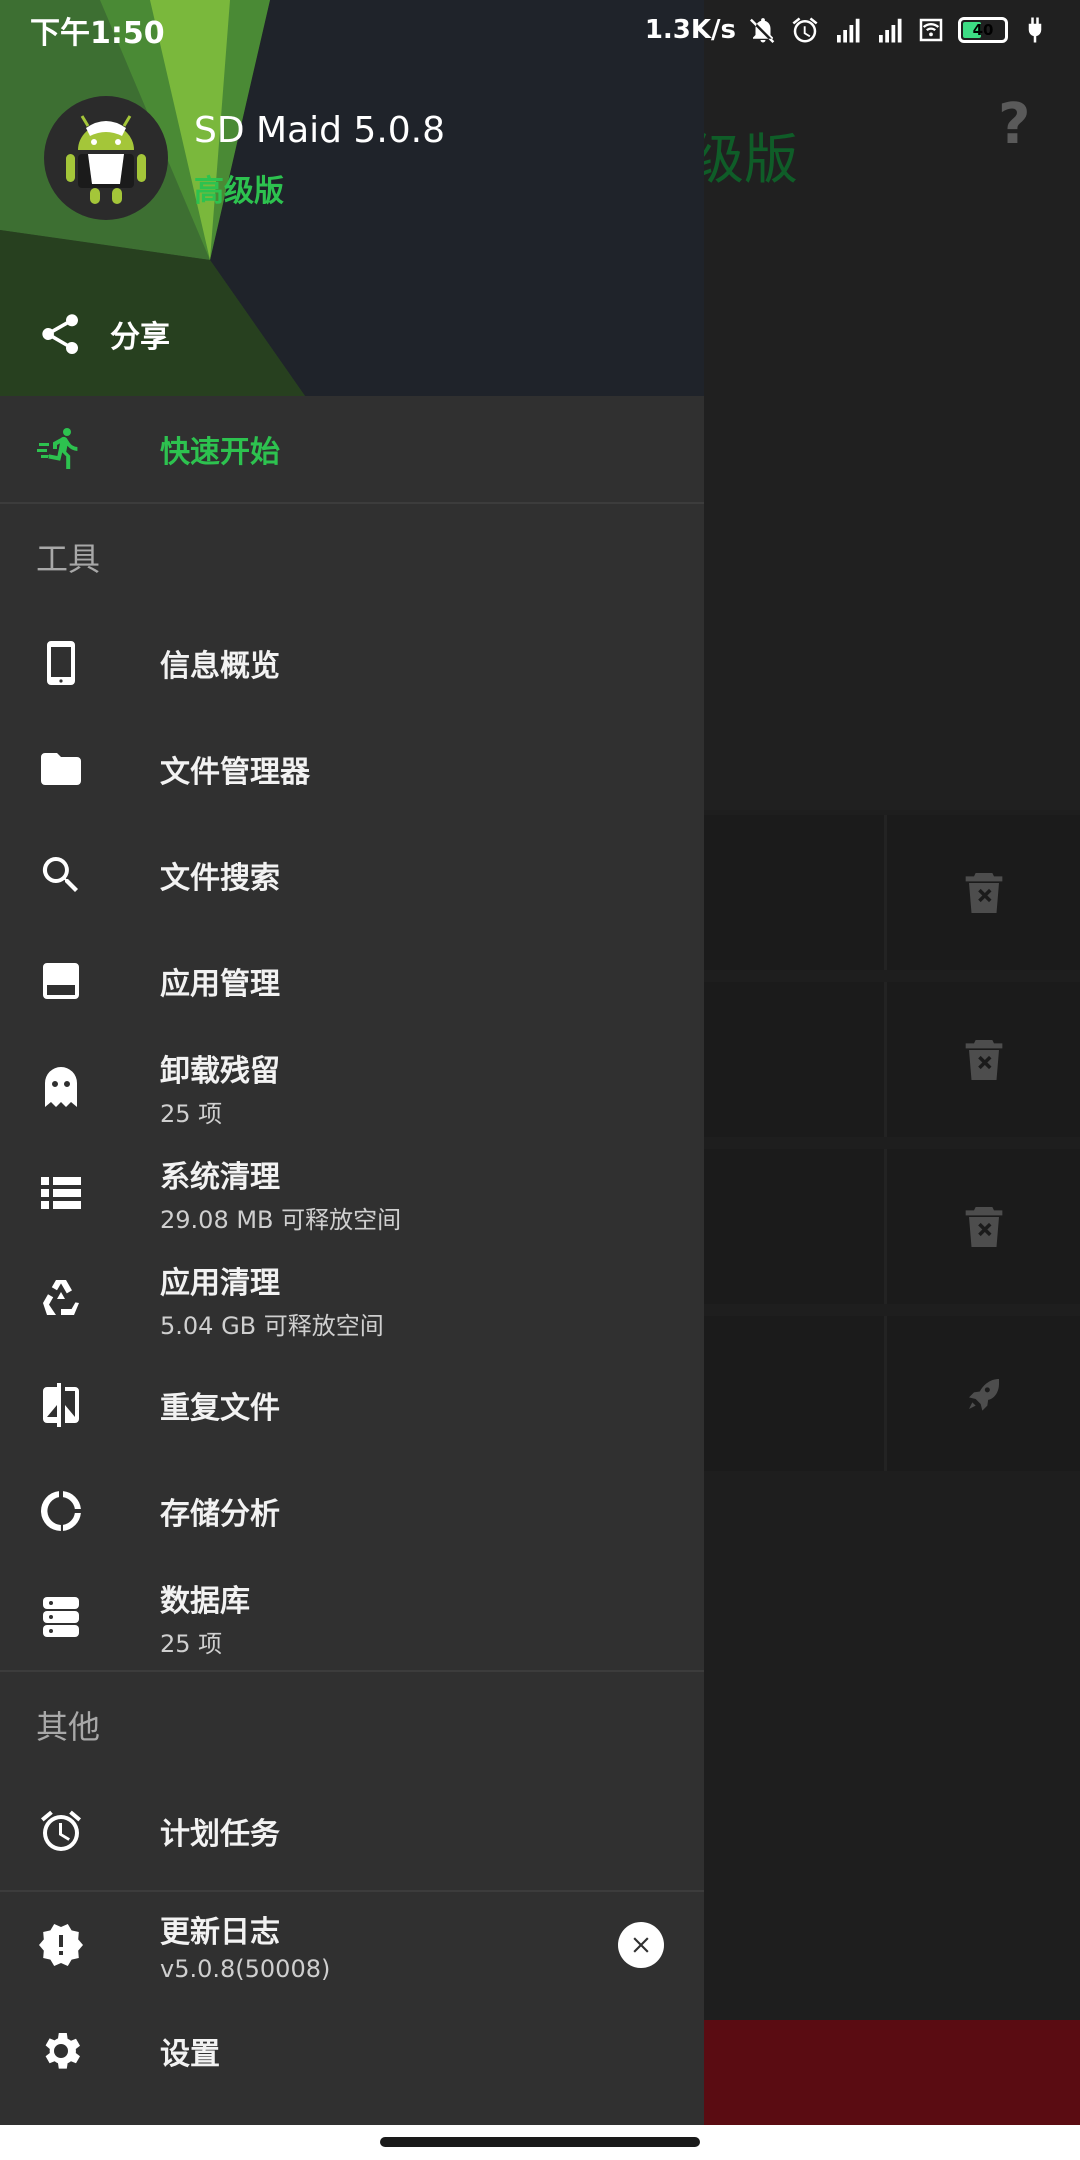 Image resolution: width=1080 pixels, height=2160 pixels. Describe the element at coordinates (205, 1601) in the screenshot. I see `menu-item-label: 数据库` at that location.